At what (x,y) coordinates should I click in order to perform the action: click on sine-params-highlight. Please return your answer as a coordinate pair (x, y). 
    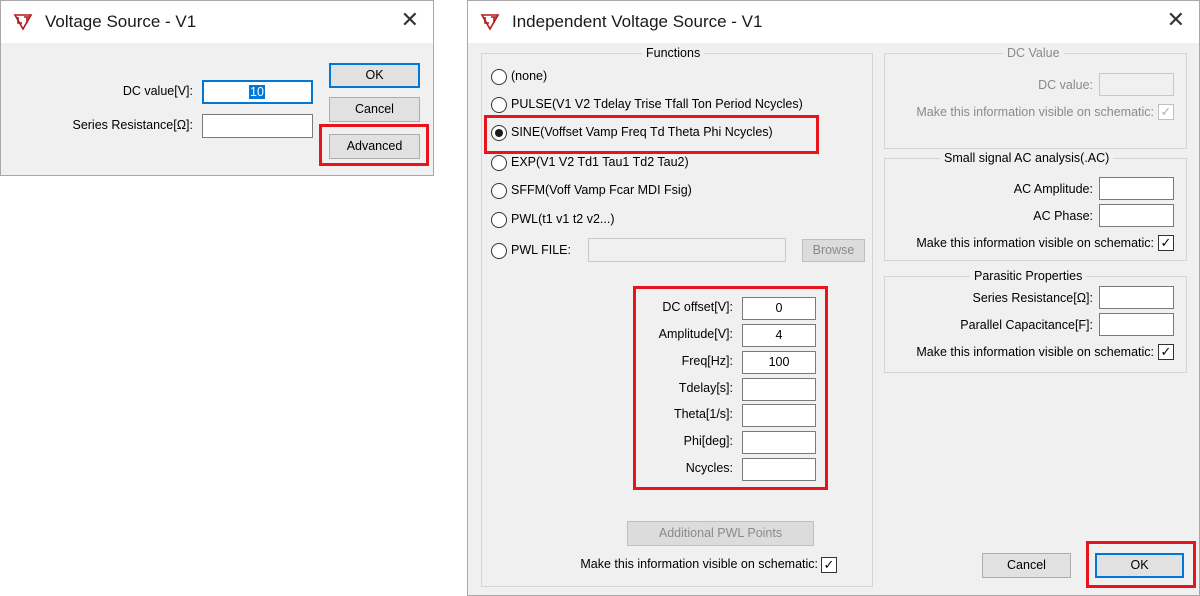
    Looking at the image, I should click on (730, 388).